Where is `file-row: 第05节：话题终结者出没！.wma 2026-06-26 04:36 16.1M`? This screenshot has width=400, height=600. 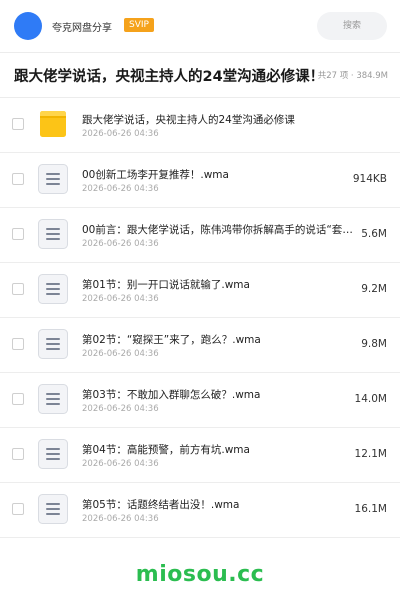
file-row: 第05节：话题终结者出没！.wma 2026-06-26 04:36 16.1M is located at coordinates (200, 510).